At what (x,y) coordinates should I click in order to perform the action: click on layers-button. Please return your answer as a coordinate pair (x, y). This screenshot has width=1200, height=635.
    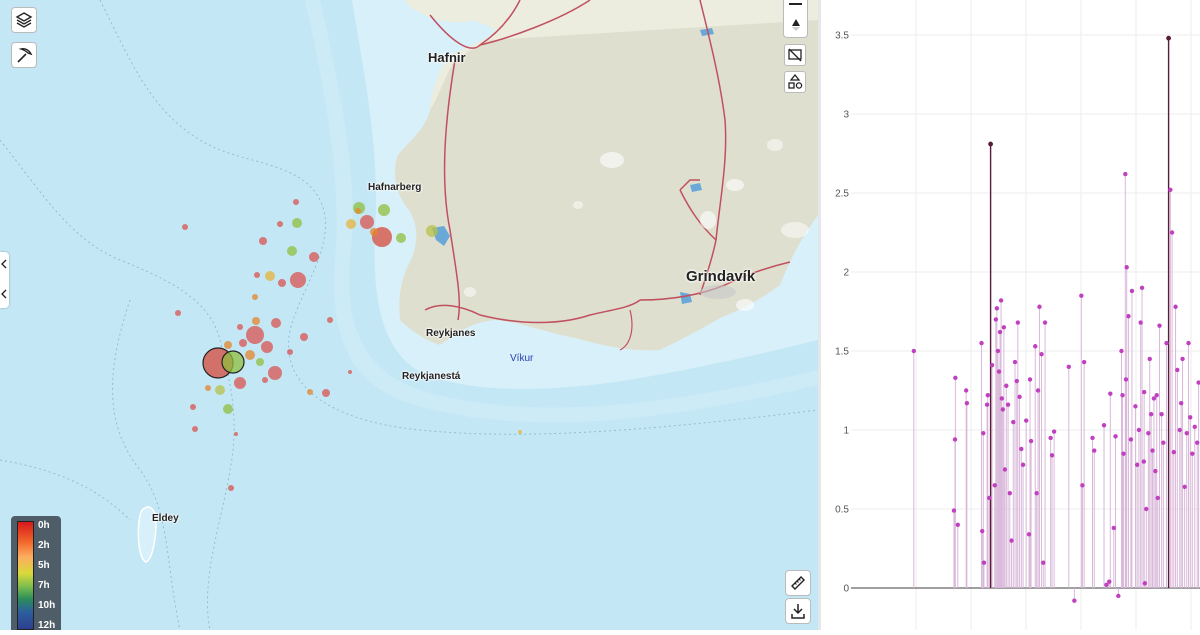
    Looking at the image, I should click on (24, 20).